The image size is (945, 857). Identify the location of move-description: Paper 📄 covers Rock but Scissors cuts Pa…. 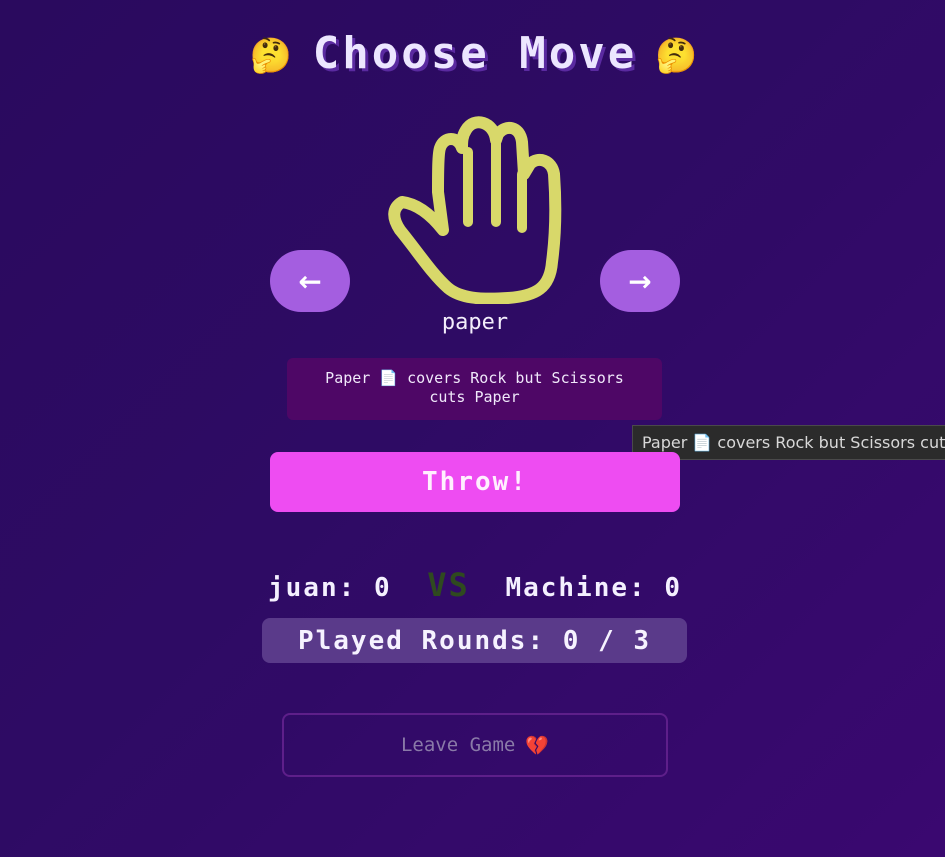
(474, 389).